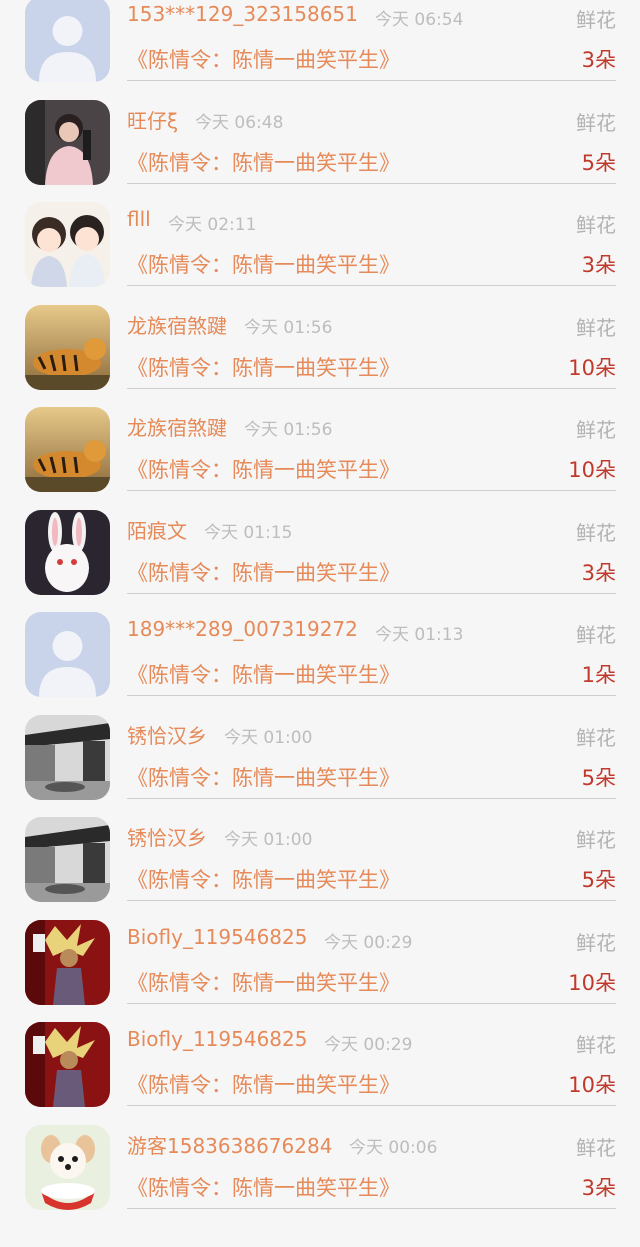  What do you see at coordinates (67, 1167) in the screenshot?
I see `puppy-avatar` at bounding box center [67, 1167].